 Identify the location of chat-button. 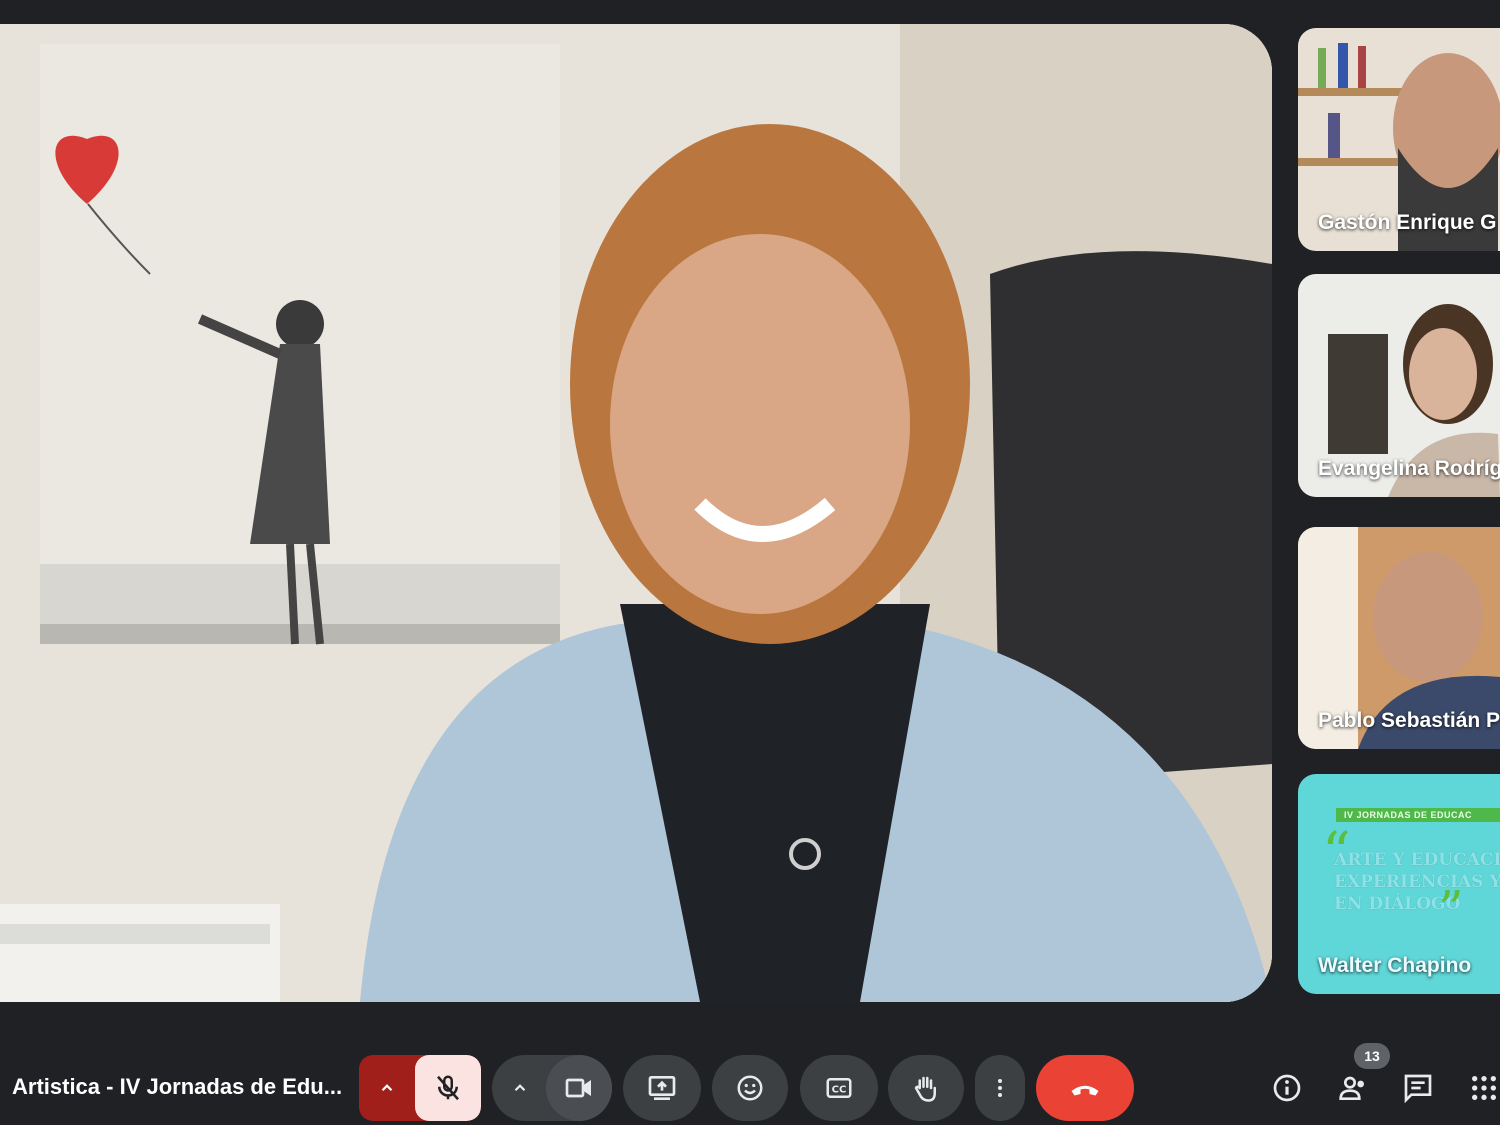
(1418, 1088).